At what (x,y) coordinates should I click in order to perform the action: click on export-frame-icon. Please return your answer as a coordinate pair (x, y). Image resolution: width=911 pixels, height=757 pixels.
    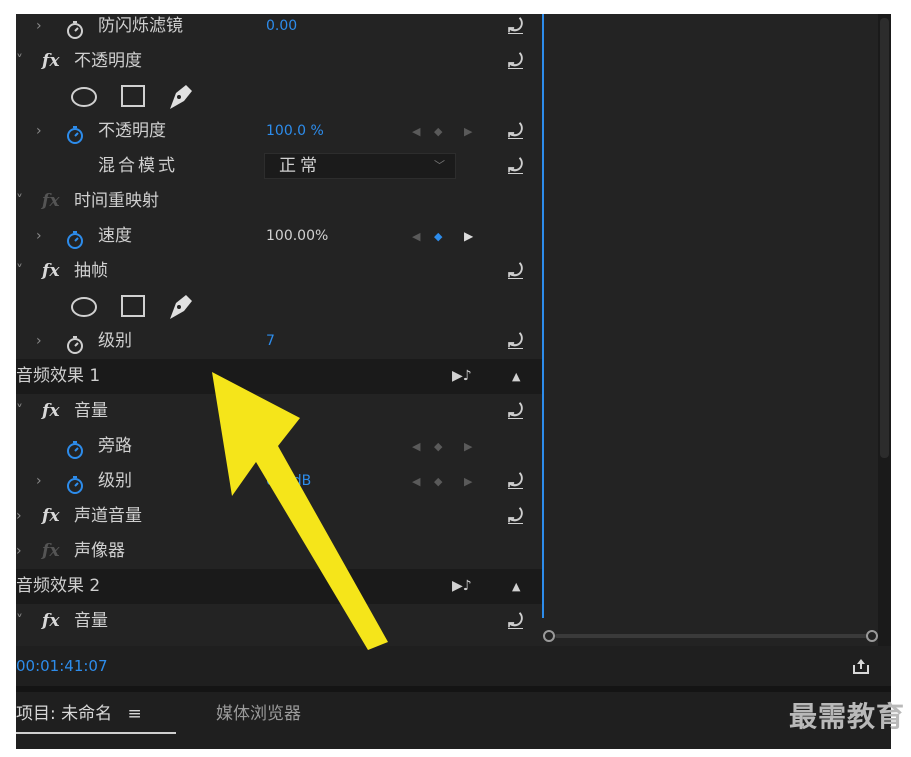
    Looking at the image, I should click on (861, 666).